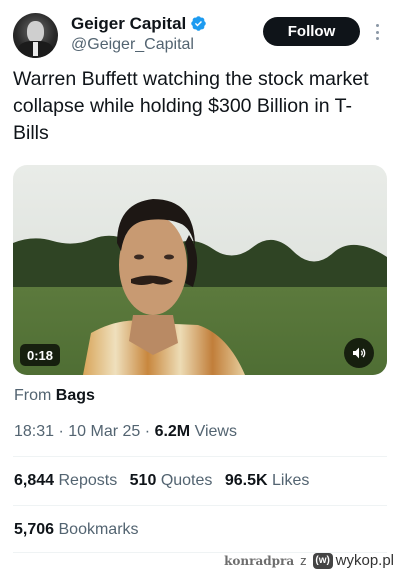 This screenshot has height=574, width=400. I want to click on source-link: Bags, so click(75, 395).